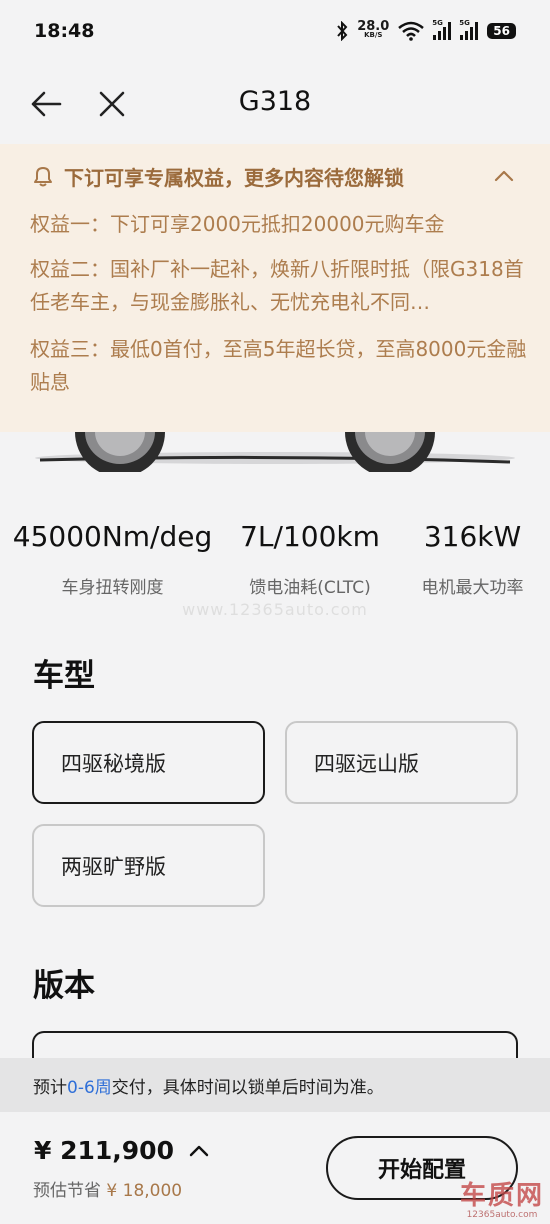 Image resolution: width=550 pixels, height=1224 pixels. What do you see at coordinates (426, 30) in the screenshot?
I see `status-icons: 28.0 KB/S 5G 5G 56` at bounding box center [426, 30].